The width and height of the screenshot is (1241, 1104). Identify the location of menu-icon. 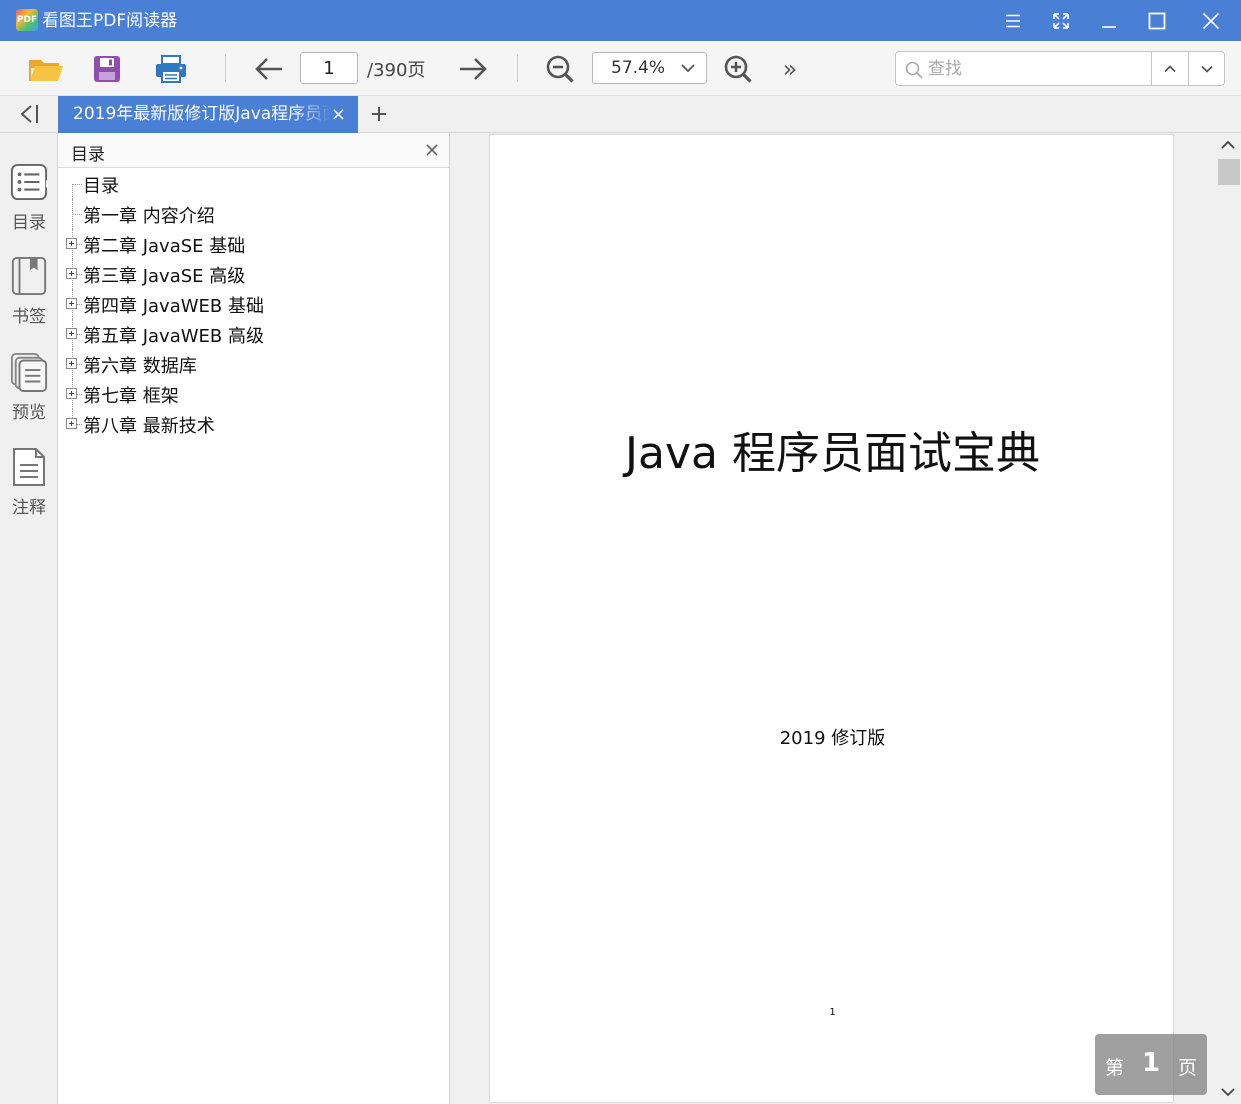
(1013, 20).